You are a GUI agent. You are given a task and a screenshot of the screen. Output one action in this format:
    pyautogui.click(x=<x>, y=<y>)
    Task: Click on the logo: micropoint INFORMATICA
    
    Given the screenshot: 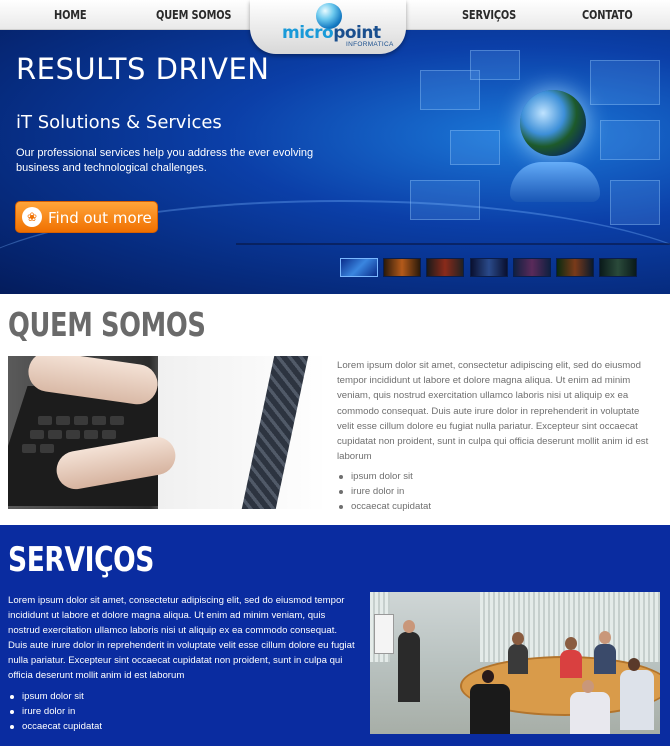 What is the action you would take?
    pyautogui.click(x=328, y=27)
    